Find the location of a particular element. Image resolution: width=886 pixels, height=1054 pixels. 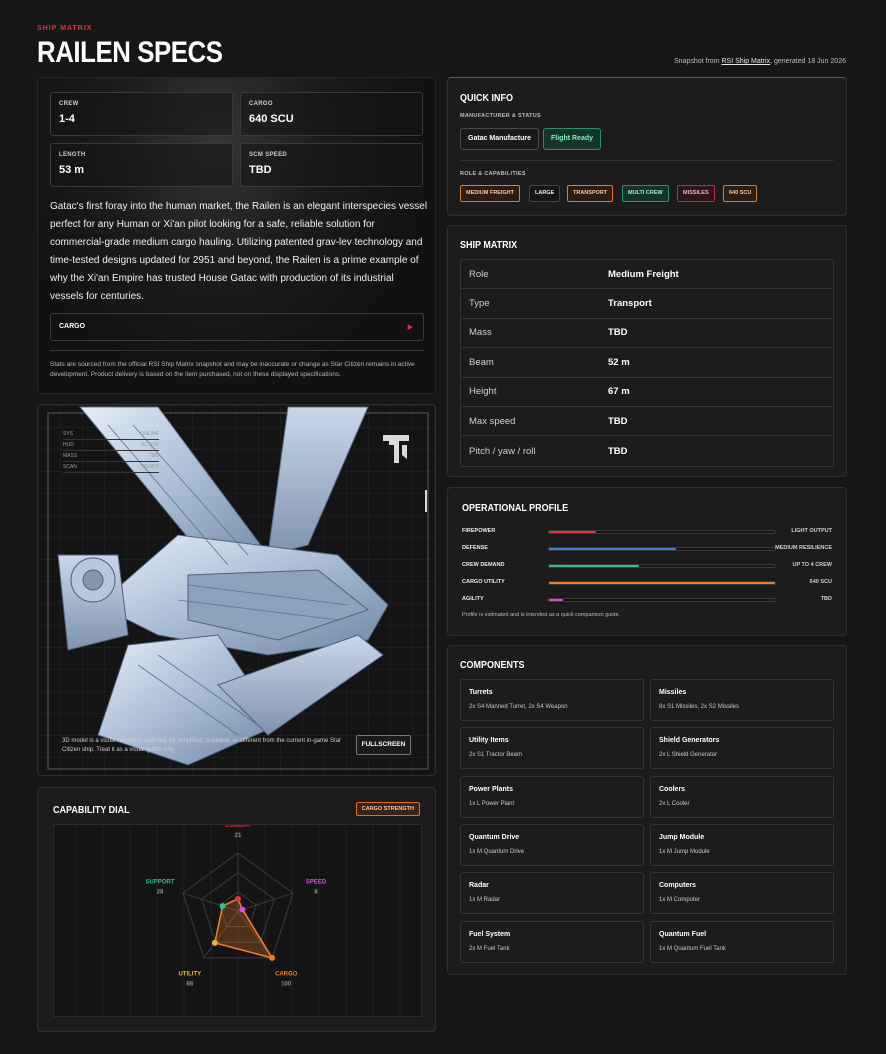

table-row: Type Transport is located at coordinates (647, 304).